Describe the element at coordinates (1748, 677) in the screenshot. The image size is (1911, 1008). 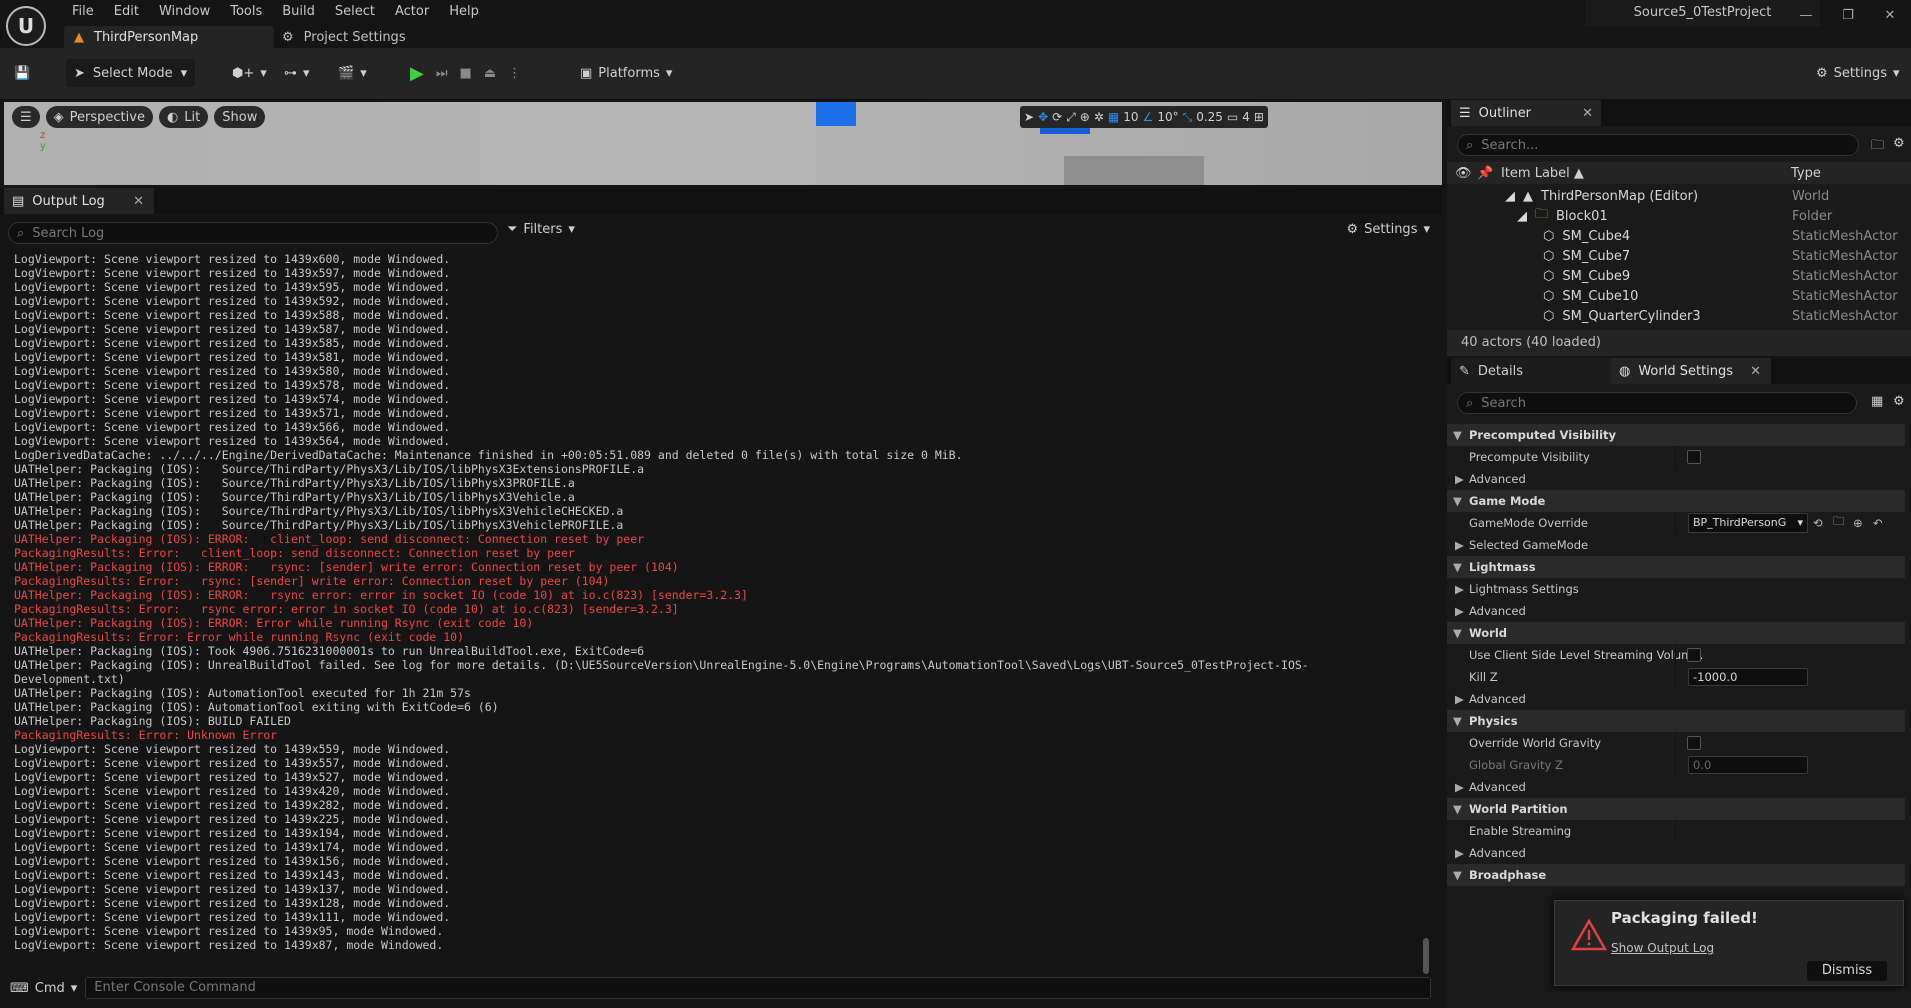
I see `property-value-input: -1000.0` at that location.